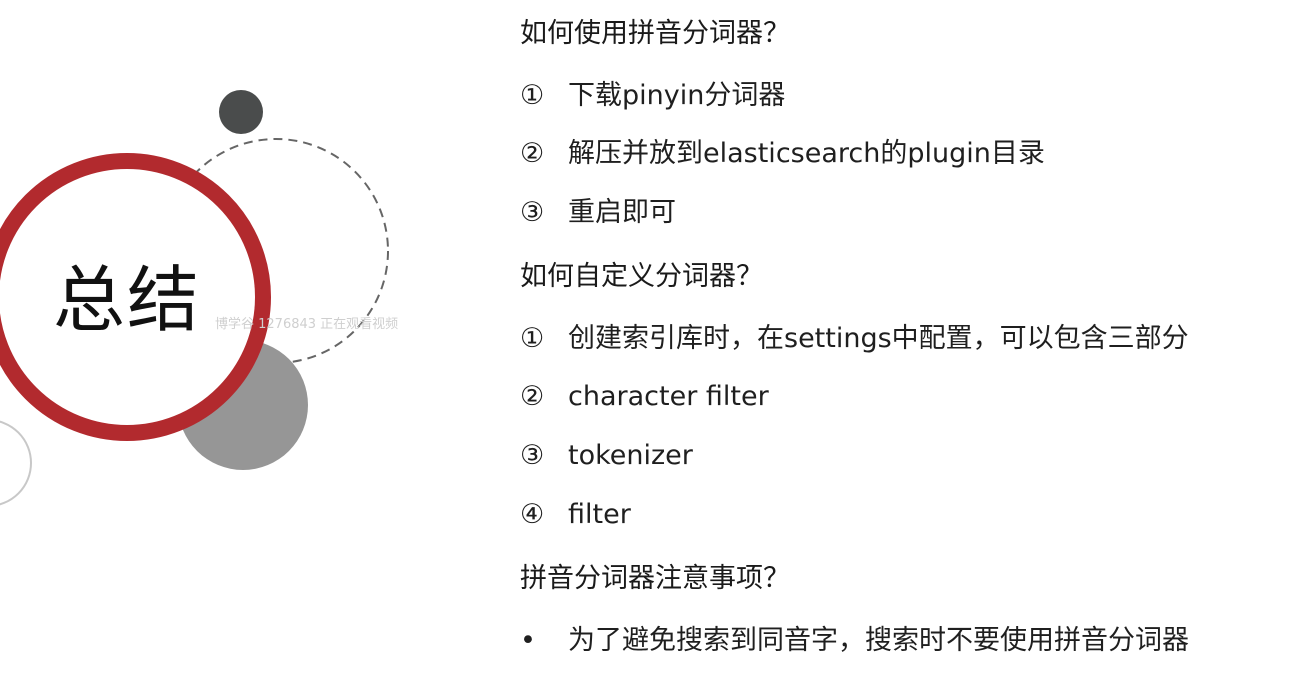 The width and height of the screenshot is (1297, 687). I want to click on item-text: 为了避免搜索到同音字，搜索时不要使用拼音分词器, so click(878, 640).